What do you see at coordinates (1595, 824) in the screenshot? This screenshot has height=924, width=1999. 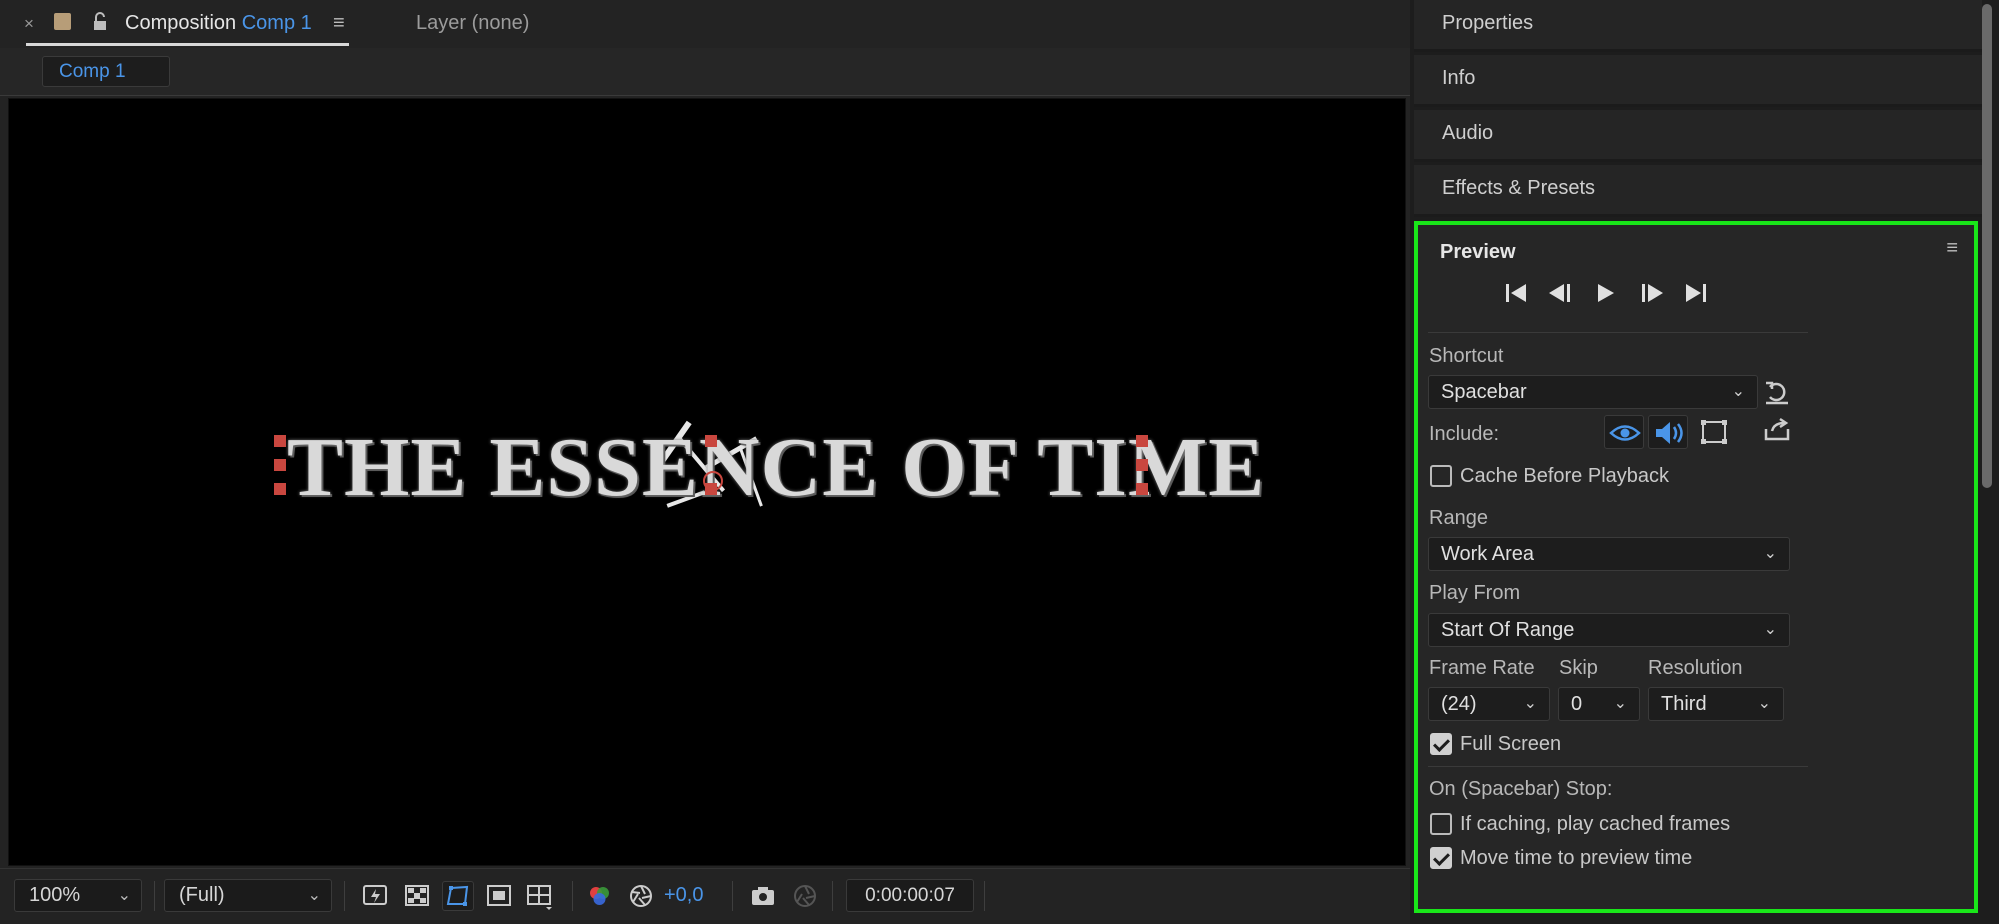 I see `if-caching-label: If caching, play cached frames` at bounding box center [1595, 824].